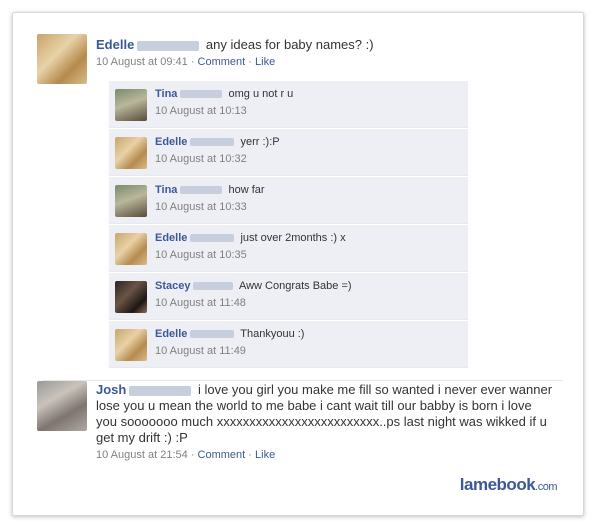 The height and width of the screenshot is (531, 600). I want to click on post-meta: 10 August at 09:41 · Comment · Like, so click(185, 62).